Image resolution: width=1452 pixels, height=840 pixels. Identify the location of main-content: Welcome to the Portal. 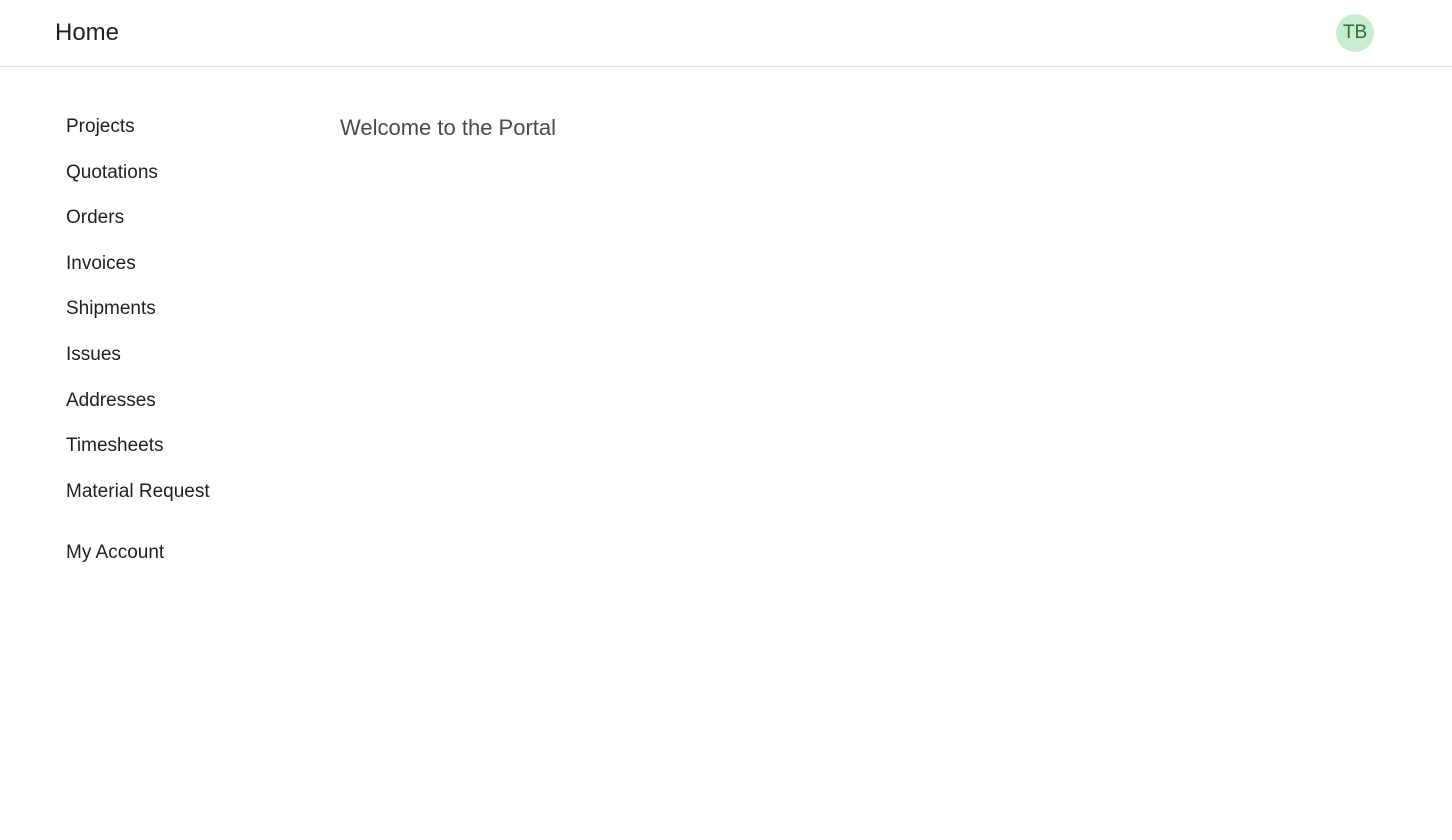
(448, 128).